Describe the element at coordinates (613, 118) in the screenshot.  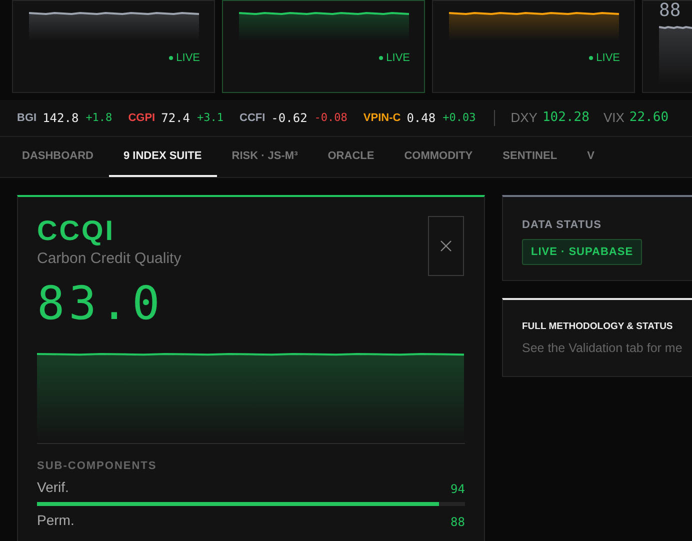
I see `ticker-symbol: VIX` at that location.